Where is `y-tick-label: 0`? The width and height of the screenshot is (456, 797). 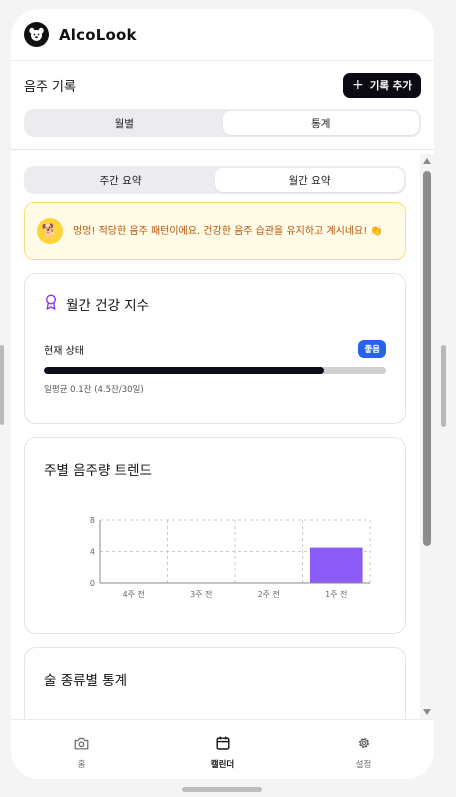 y-tick-label: 0 is located at coordinates (92, 583).